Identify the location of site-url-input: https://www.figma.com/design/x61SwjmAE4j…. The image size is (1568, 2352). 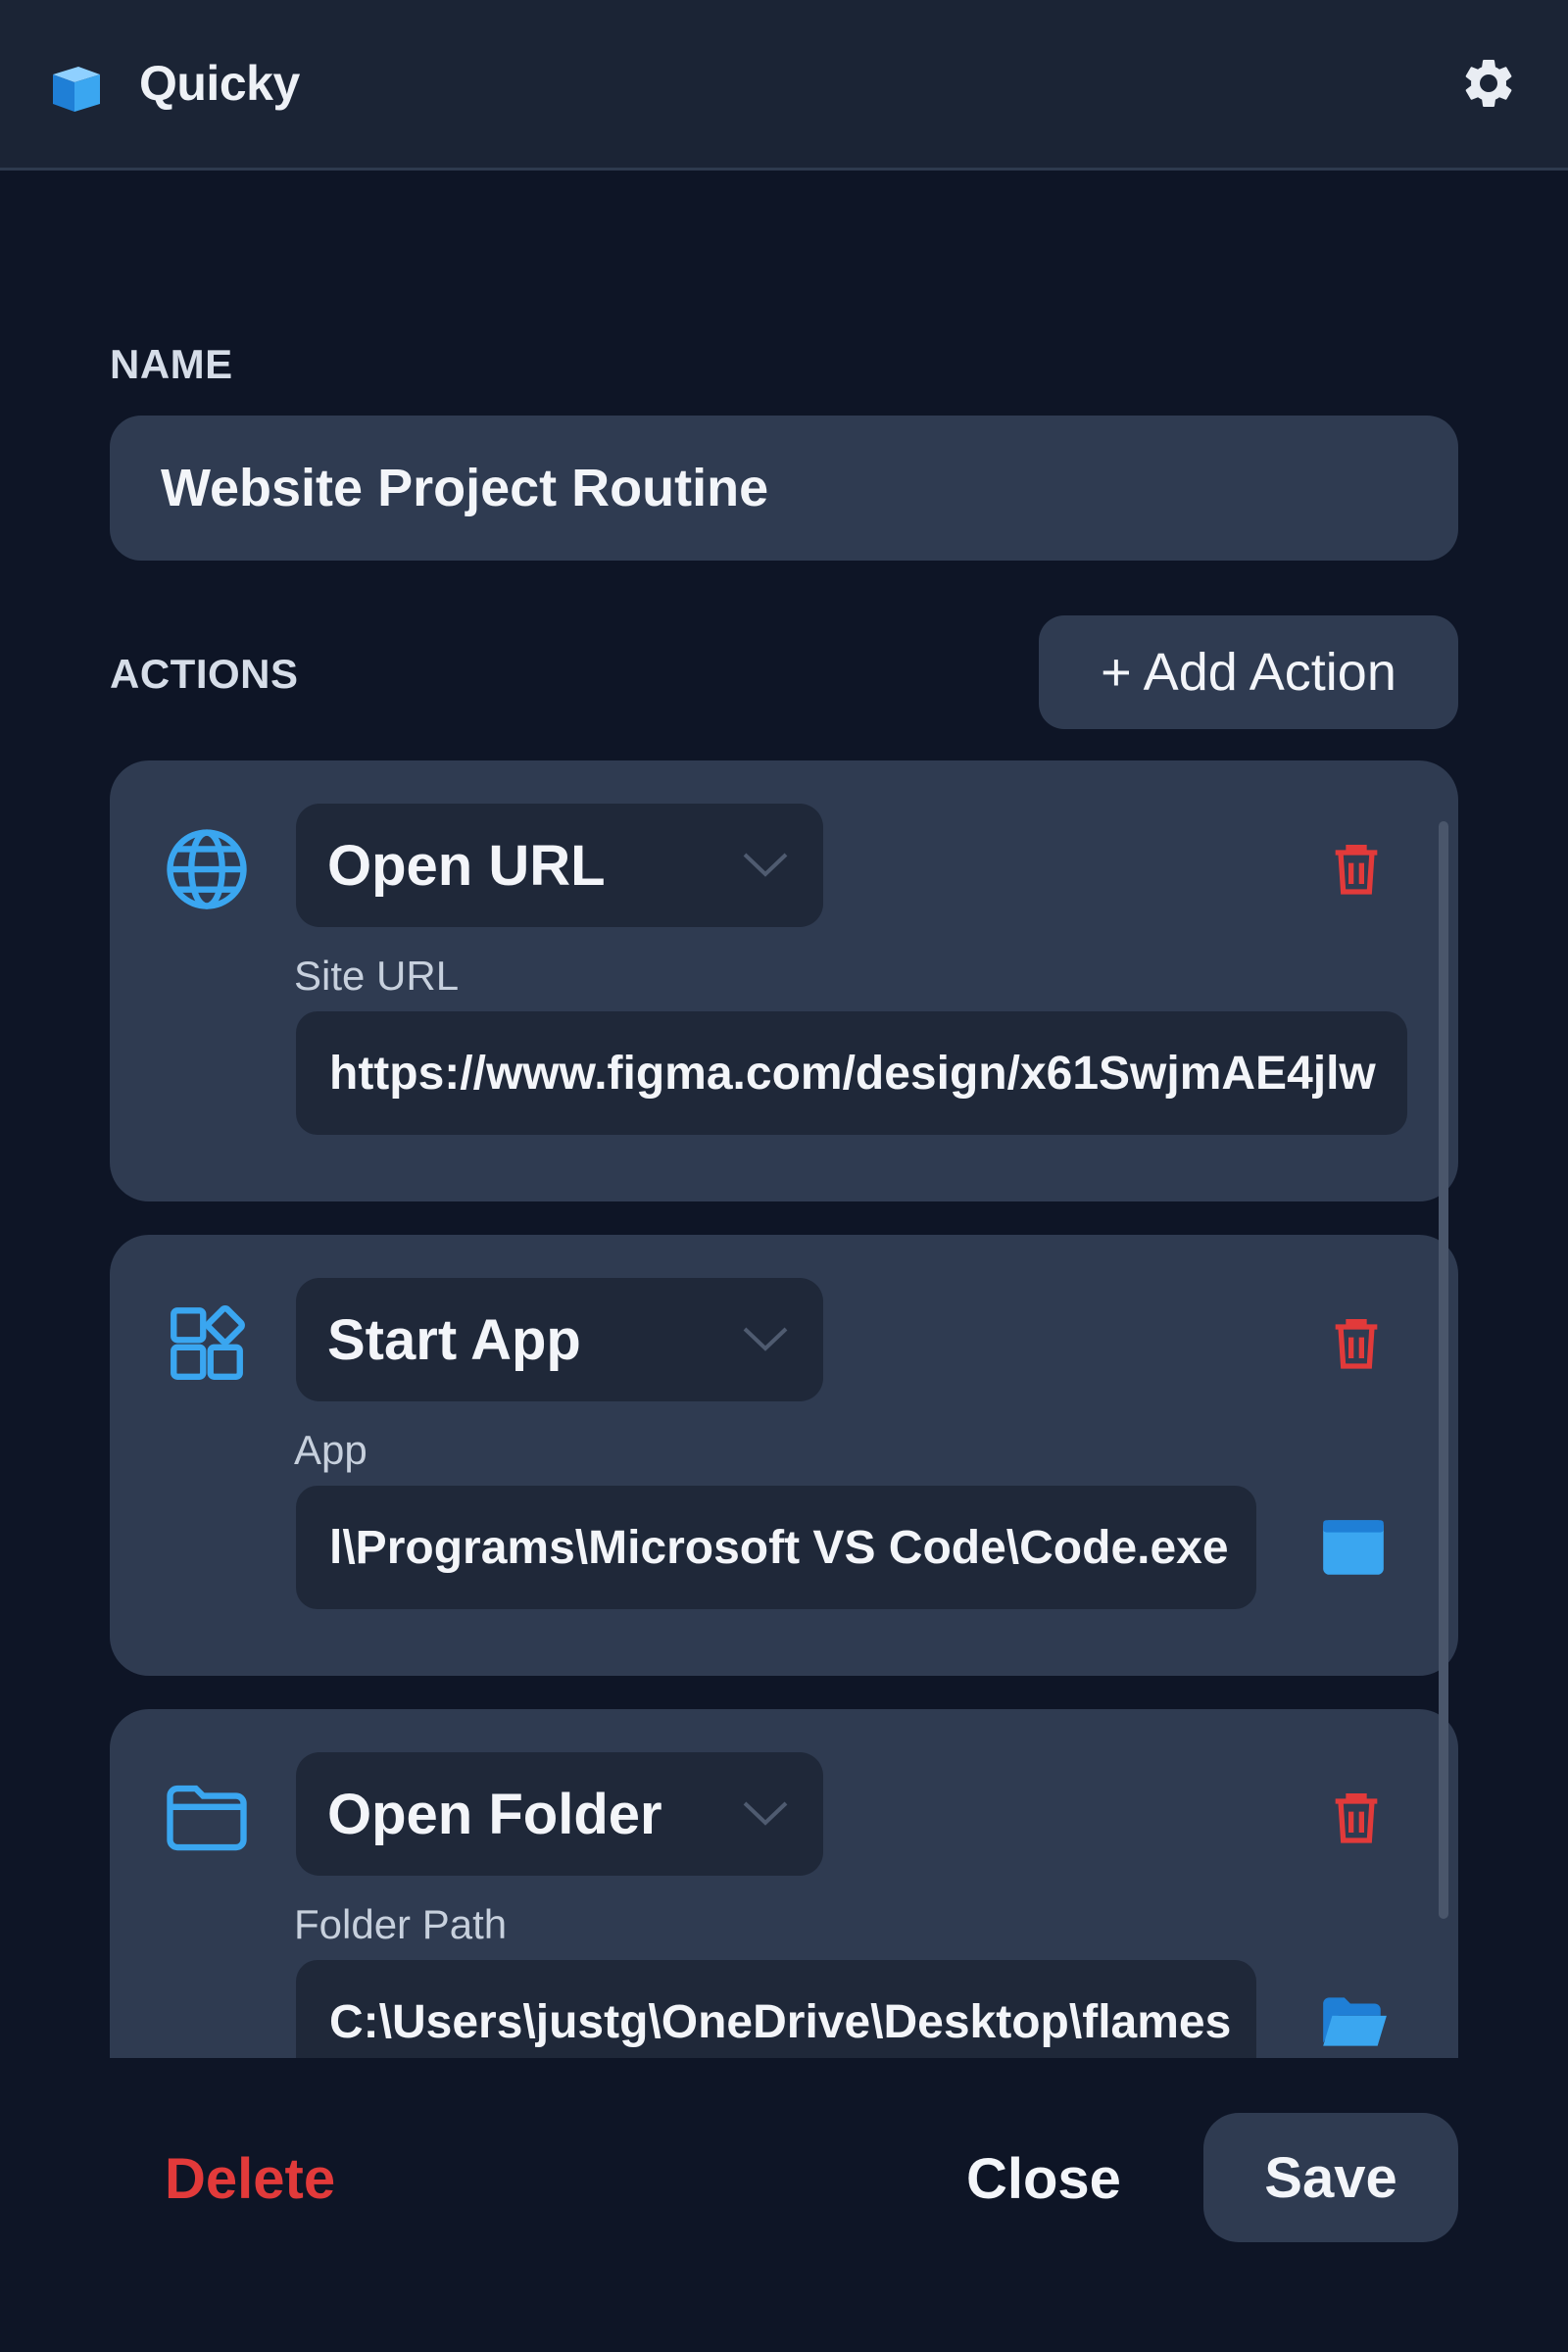
(851, 1073).